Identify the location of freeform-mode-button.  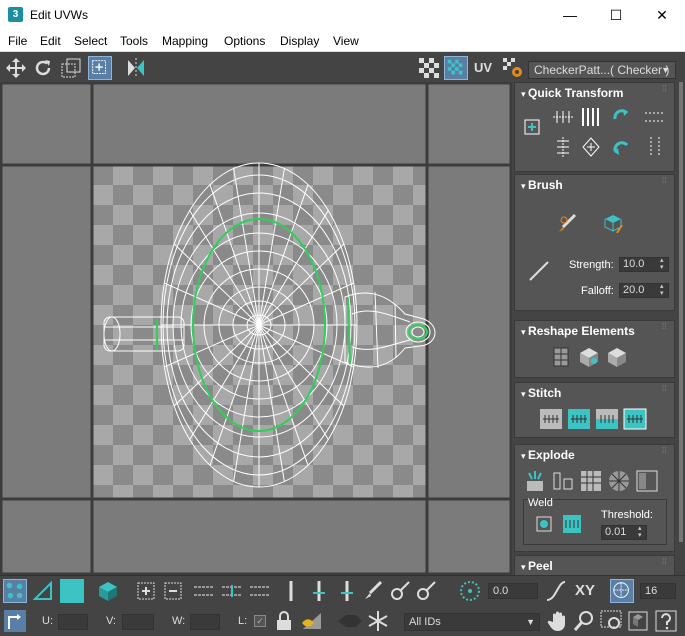
(100, 68).